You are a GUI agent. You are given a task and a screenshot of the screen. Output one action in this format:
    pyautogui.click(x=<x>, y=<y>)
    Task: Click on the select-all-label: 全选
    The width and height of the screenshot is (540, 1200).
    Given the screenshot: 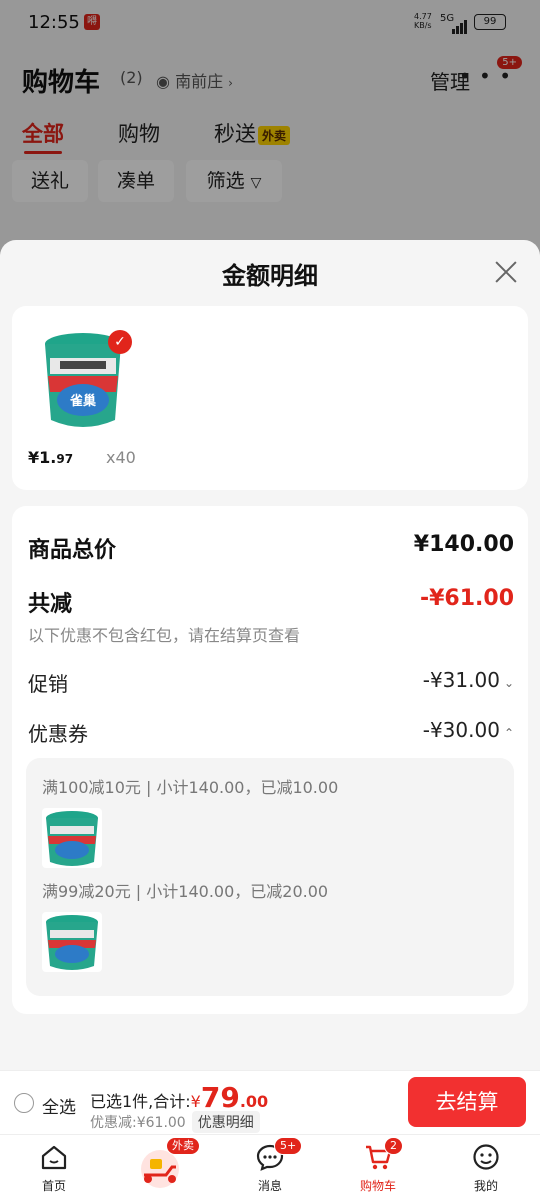 What is the action you would take?
    pyautogui.click(x=59, y=1105)
    